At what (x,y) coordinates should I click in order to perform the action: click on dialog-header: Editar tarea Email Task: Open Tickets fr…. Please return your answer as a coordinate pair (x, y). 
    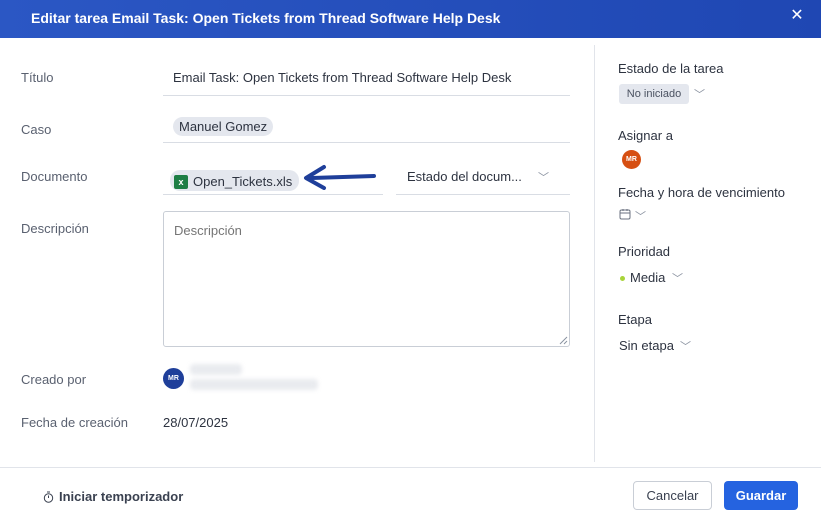
    Looking at the image, I should click on (410, 19).